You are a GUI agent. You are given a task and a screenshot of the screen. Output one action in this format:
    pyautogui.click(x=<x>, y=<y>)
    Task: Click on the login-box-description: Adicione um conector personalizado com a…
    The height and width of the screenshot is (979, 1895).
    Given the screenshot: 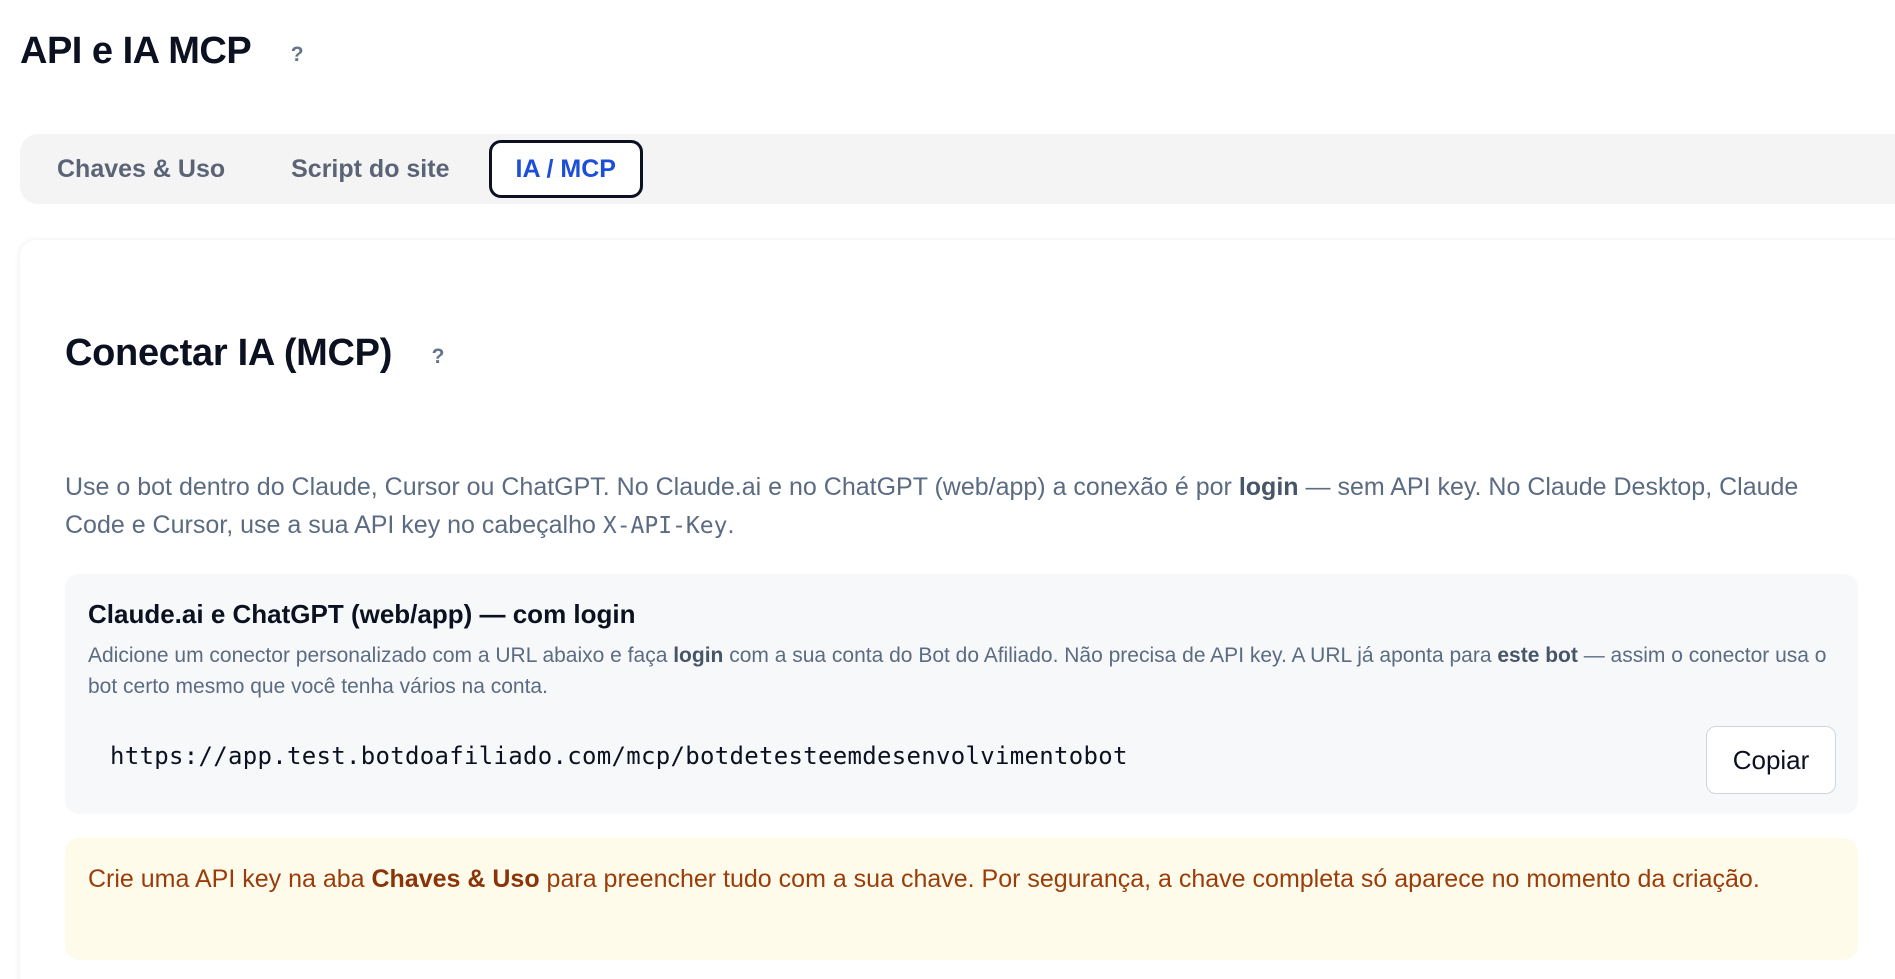 What is the action you would take?
    pyautogui.click(x=960, y=671)
    